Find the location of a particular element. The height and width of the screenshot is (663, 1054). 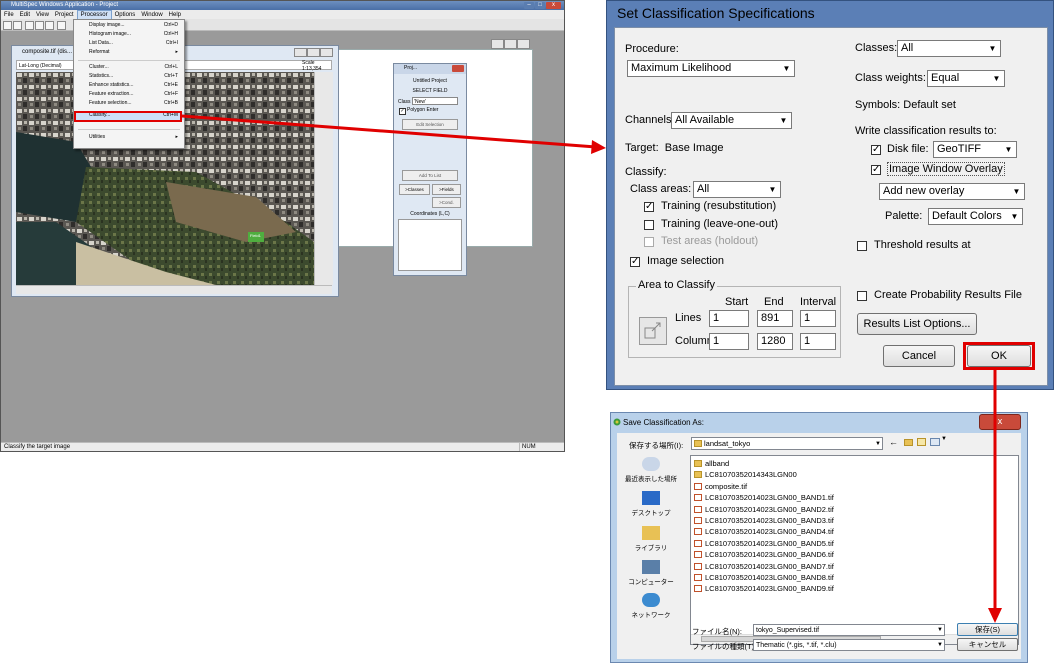

arrowhead-down is located at coordinates (995, 615).